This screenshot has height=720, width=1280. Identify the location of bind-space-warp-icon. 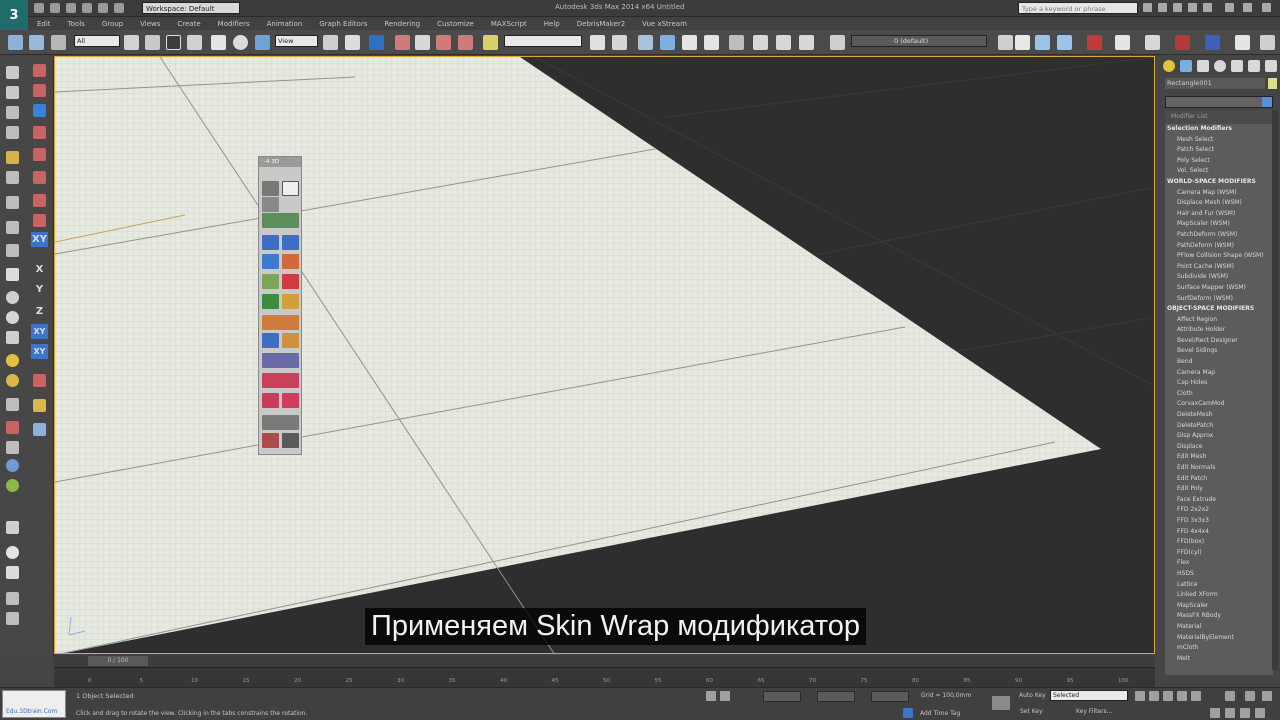
(58, 42).